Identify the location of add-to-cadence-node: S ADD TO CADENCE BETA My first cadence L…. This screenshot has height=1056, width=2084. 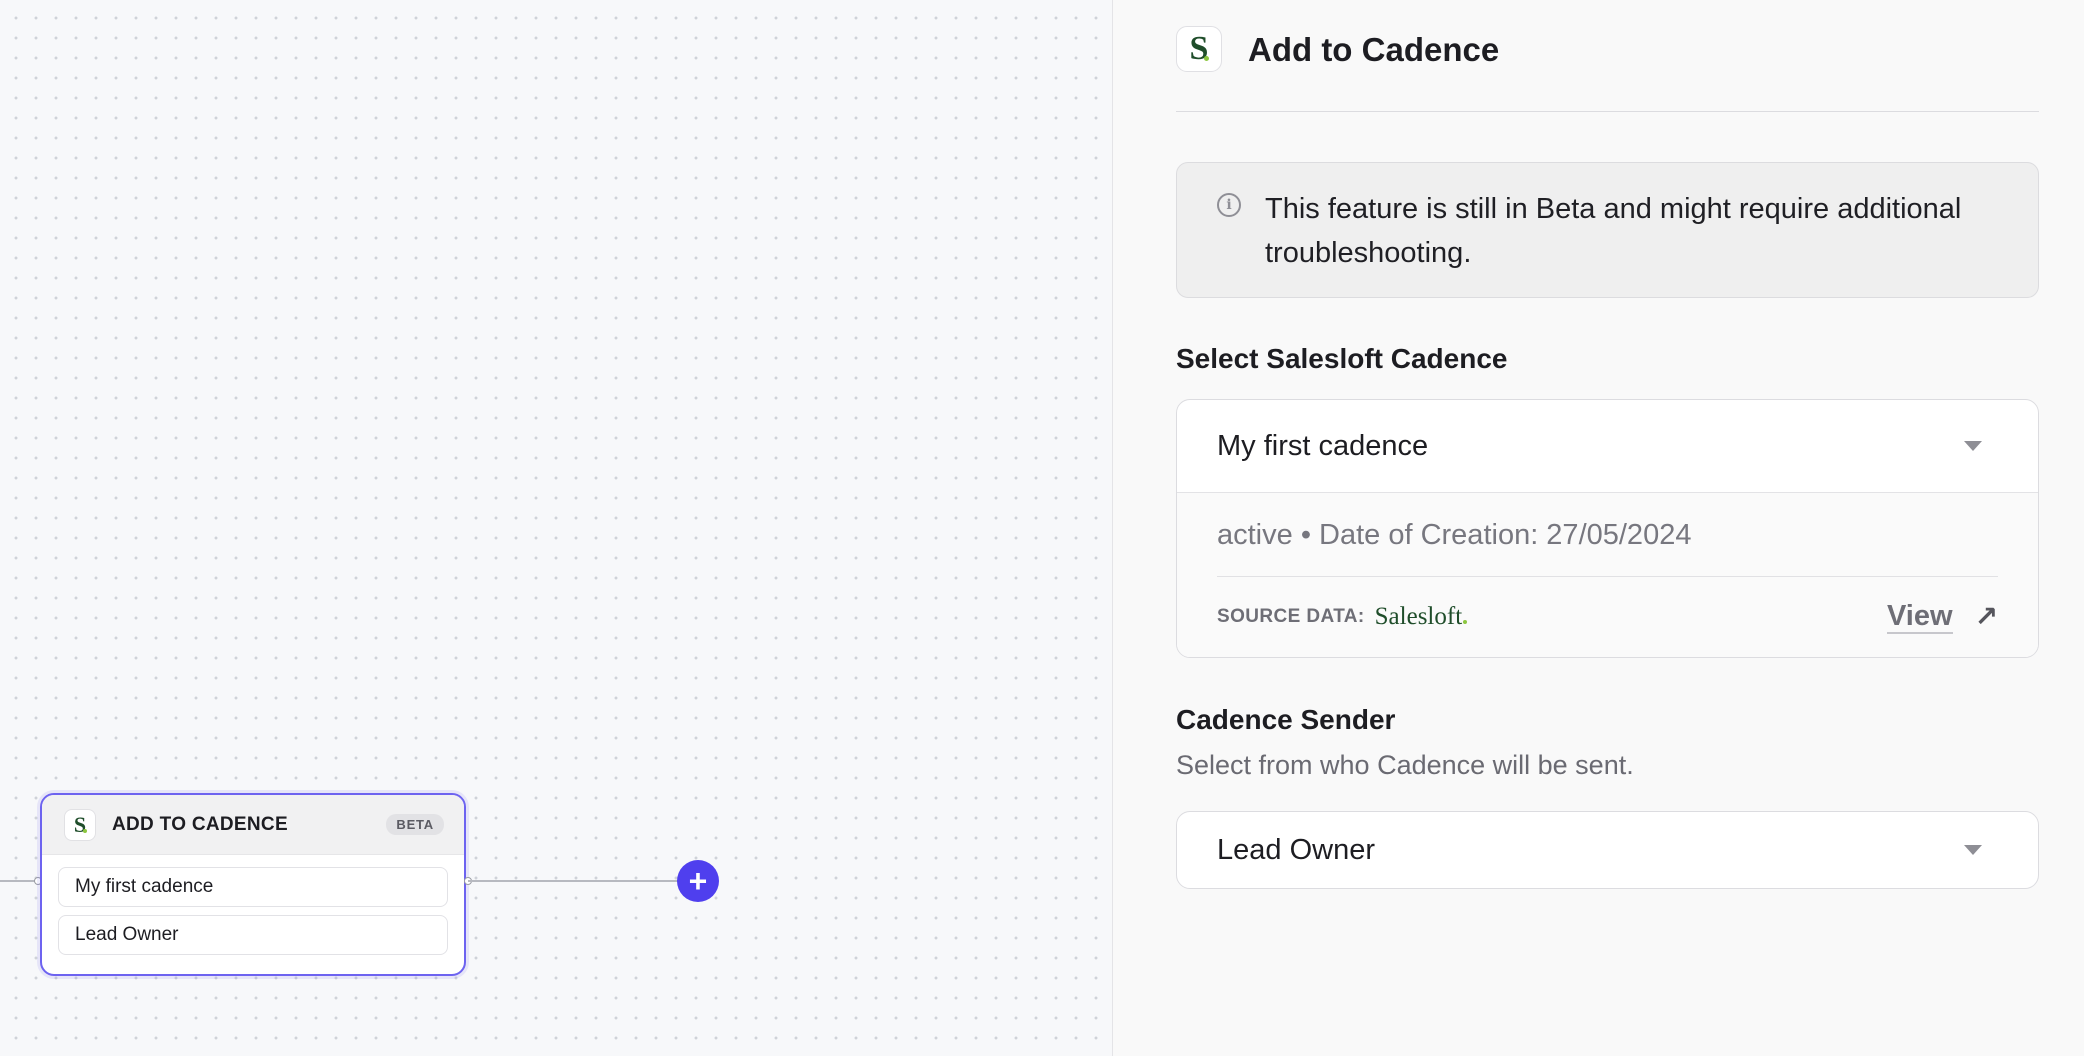
(253, 884).